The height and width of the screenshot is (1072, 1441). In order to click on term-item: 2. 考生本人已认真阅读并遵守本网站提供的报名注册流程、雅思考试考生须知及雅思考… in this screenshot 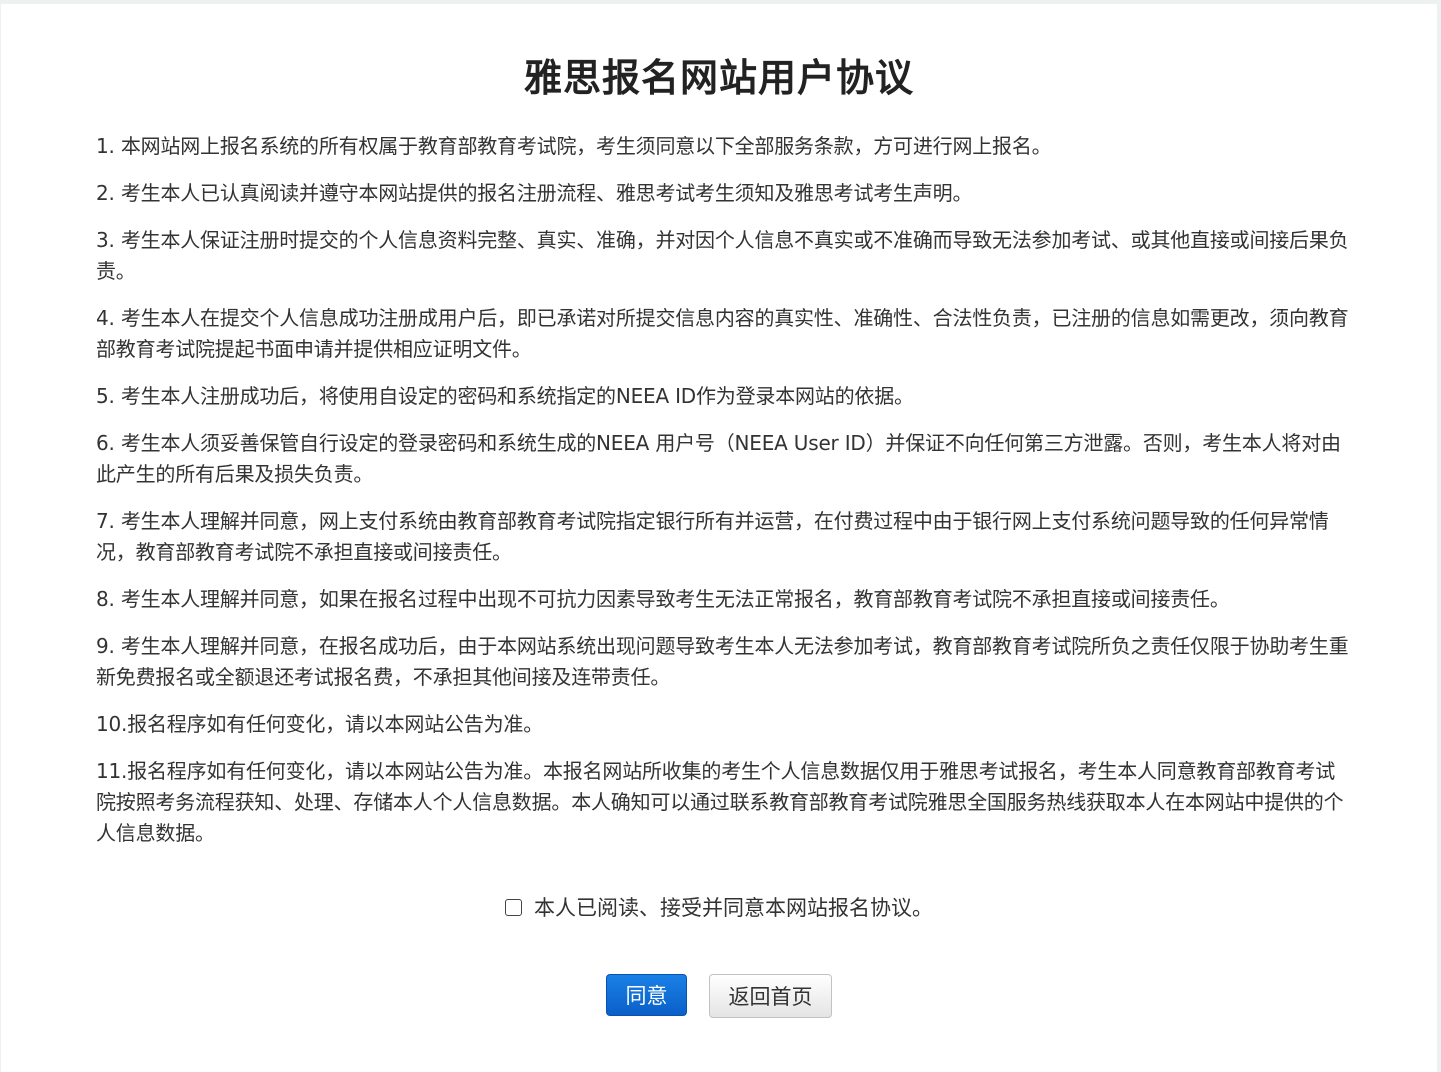, I will do `click(534, 193)`.